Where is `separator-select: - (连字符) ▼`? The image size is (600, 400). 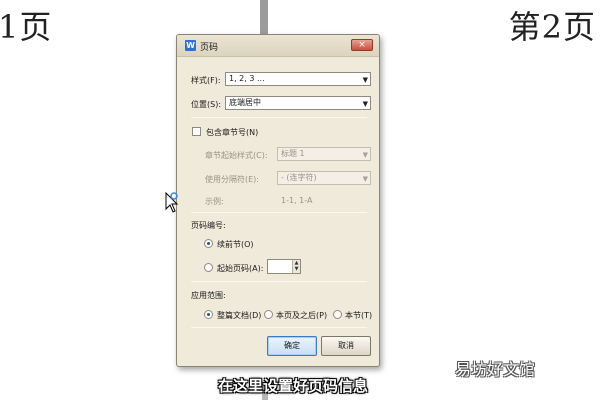 separator-select: - (连字符) ▼ is located at coordinates (324, 178).